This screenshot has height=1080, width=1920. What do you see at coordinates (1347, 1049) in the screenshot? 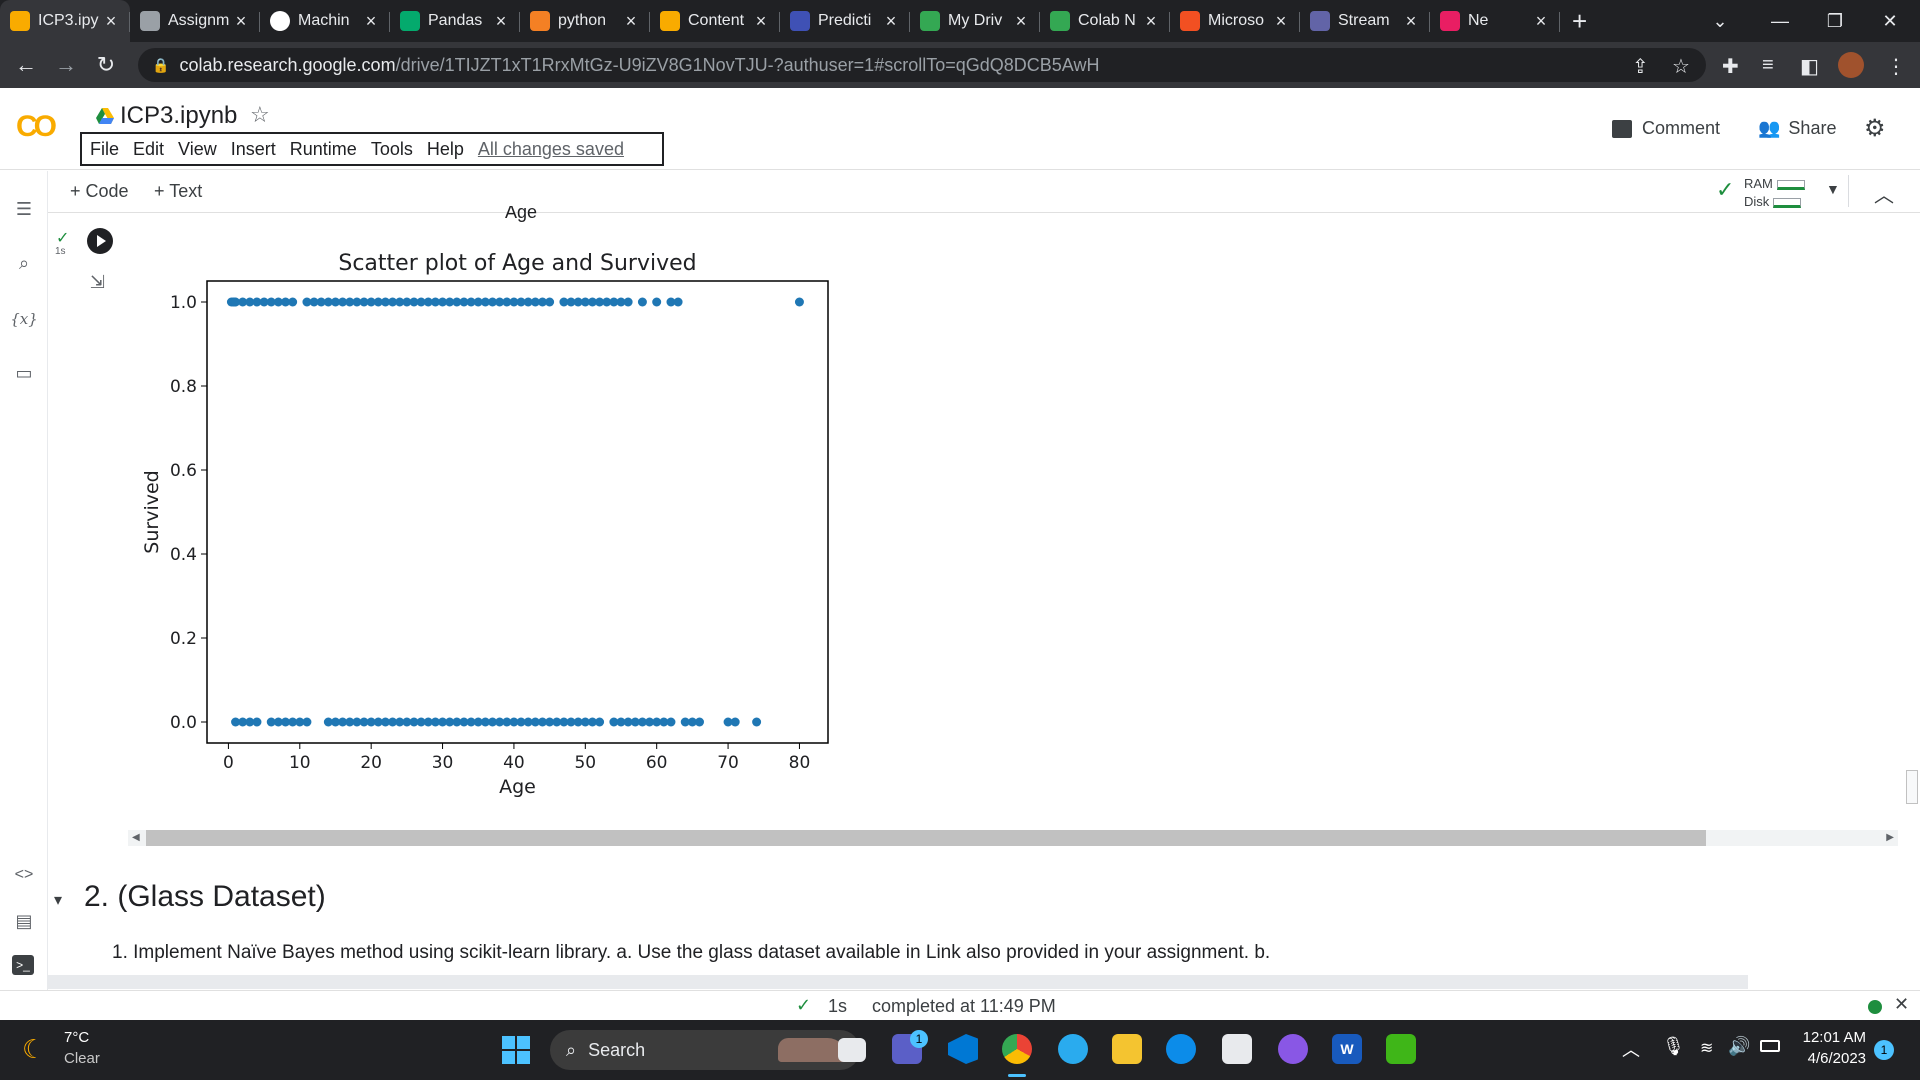
I see `word-icon: W` at bounding box center [1347, 1049].